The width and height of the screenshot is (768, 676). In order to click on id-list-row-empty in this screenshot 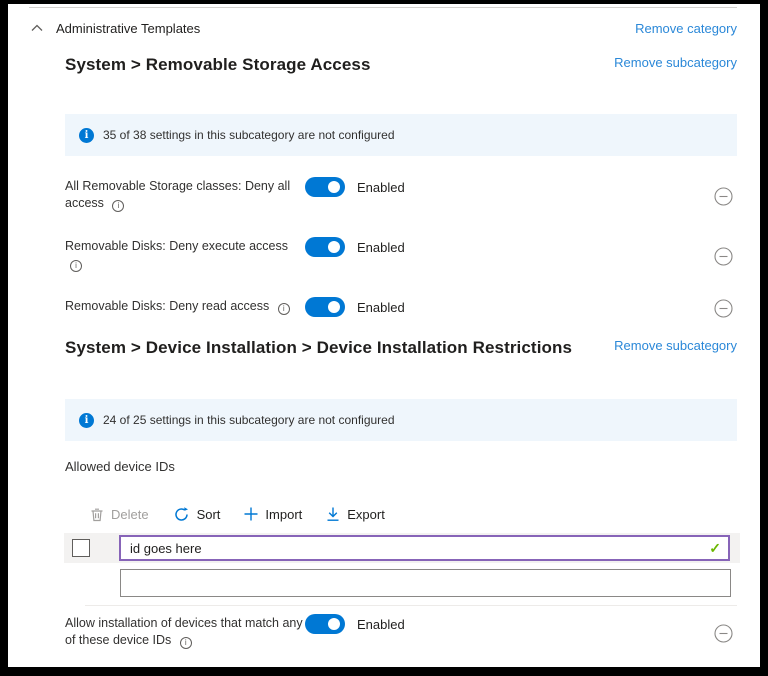, I will do `click(428, 583)`.